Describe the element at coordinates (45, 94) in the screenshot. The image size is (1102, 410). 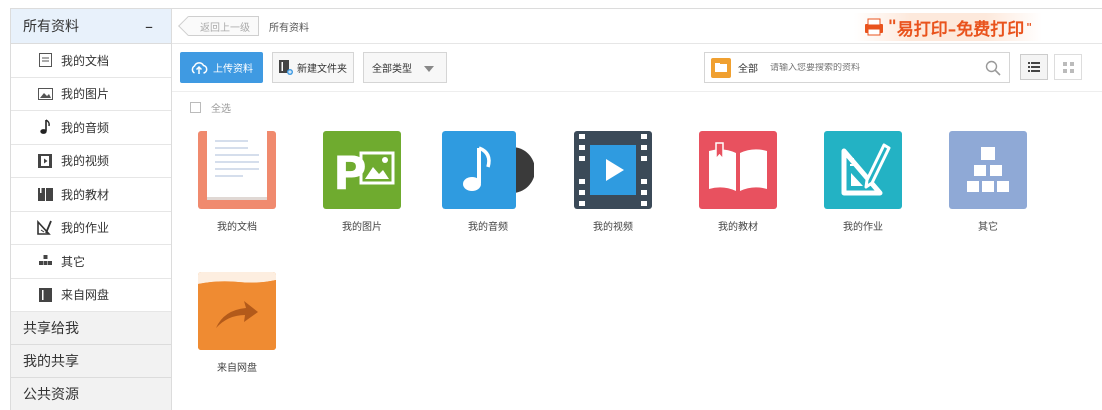
I see `image-icon` at that location.